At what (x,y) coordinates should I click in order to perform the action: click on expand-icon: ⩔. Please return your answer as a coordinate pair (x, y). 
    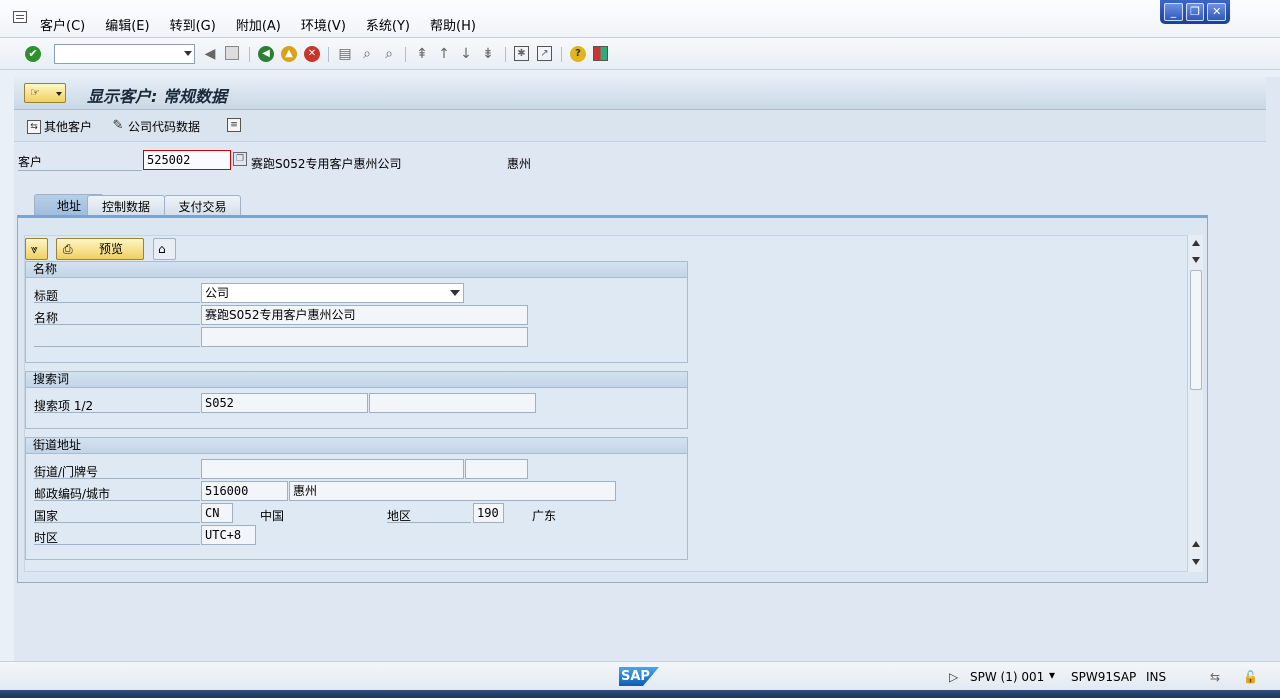
    Looking at the image, I should click on (34, 249).